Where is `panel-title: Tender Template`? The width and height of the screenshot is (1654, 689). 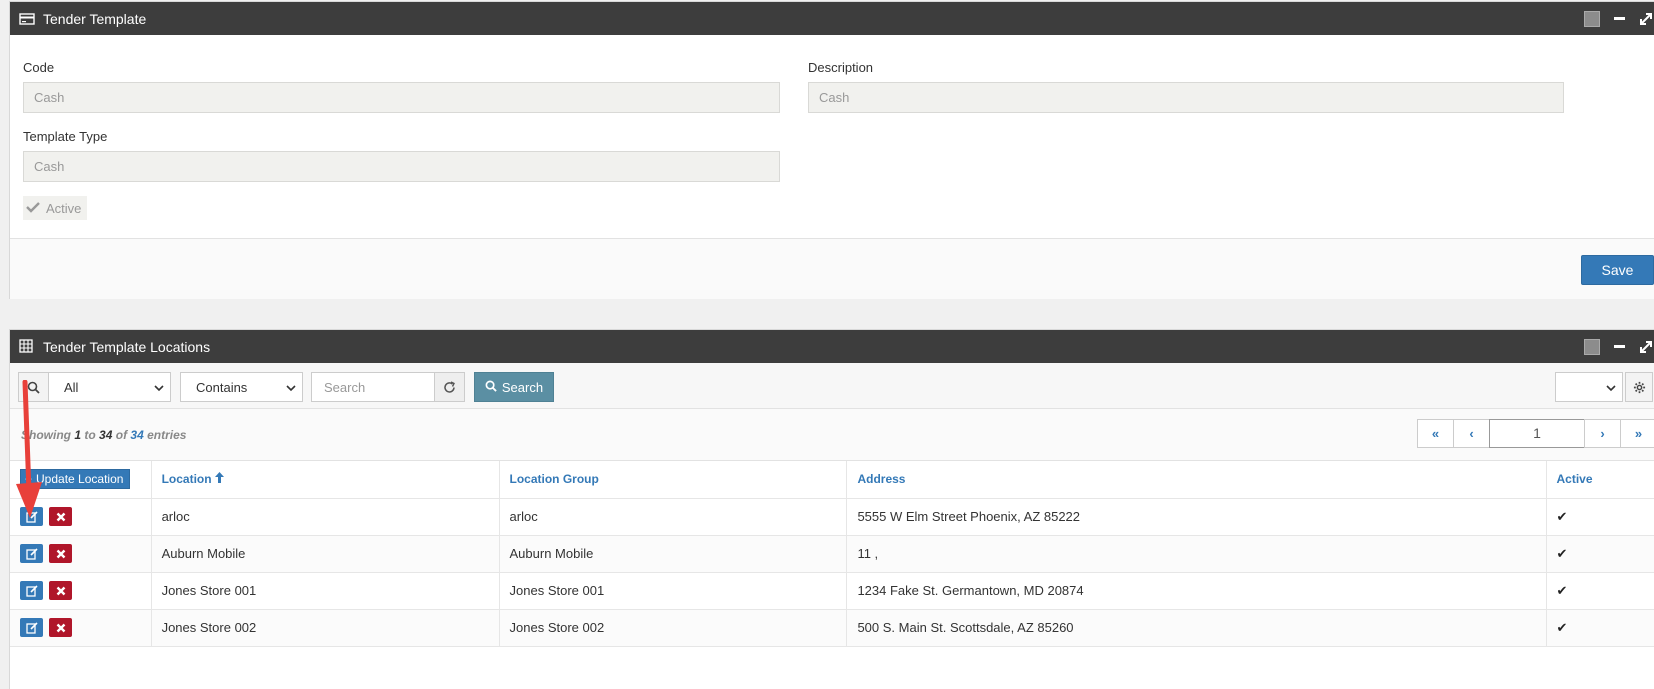
panel-title: Tender Template is located at coordinates (95, 18).